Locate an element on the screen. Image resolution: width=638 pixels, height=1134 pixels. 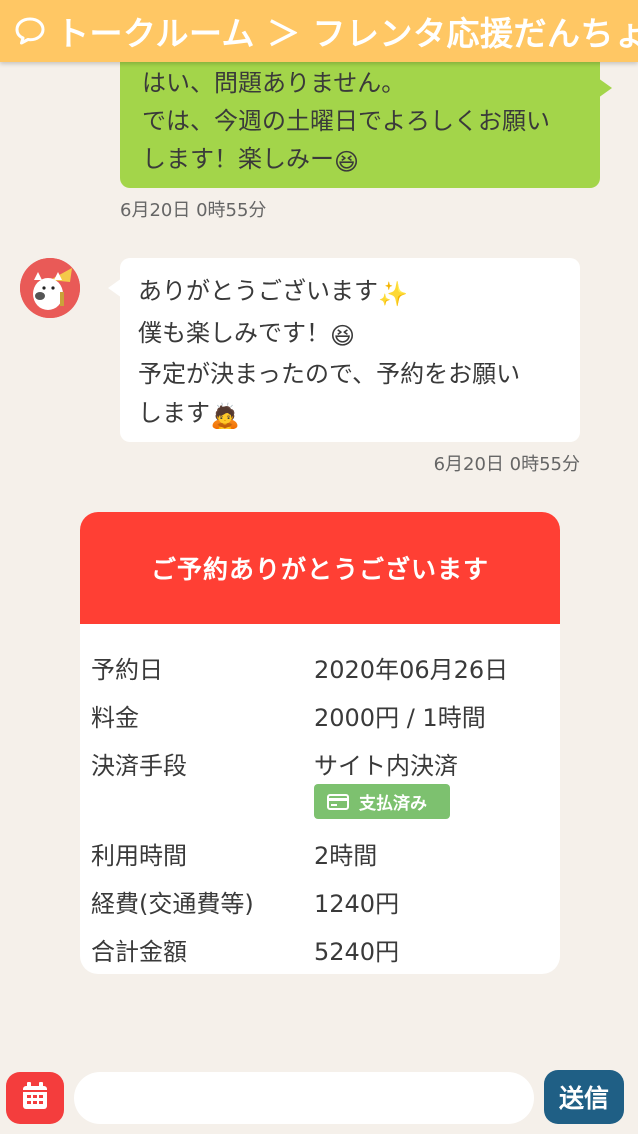
message-line: はい、問題ありません。 is located at coordinates (274, 83).